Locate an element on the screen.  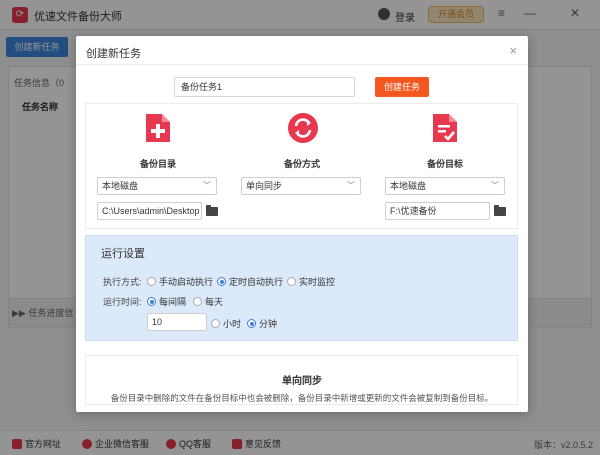
unit-minute-radio: 分钟 is located at coordinates (262, 323).